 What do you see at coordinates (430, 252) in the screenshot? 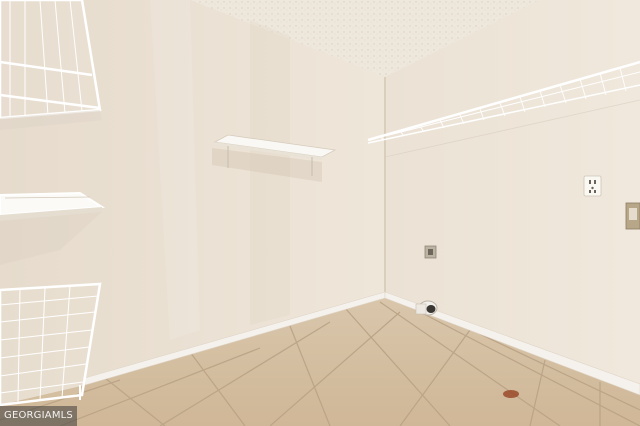
I see `wall-junction-box` at bounding box center [430, 252].